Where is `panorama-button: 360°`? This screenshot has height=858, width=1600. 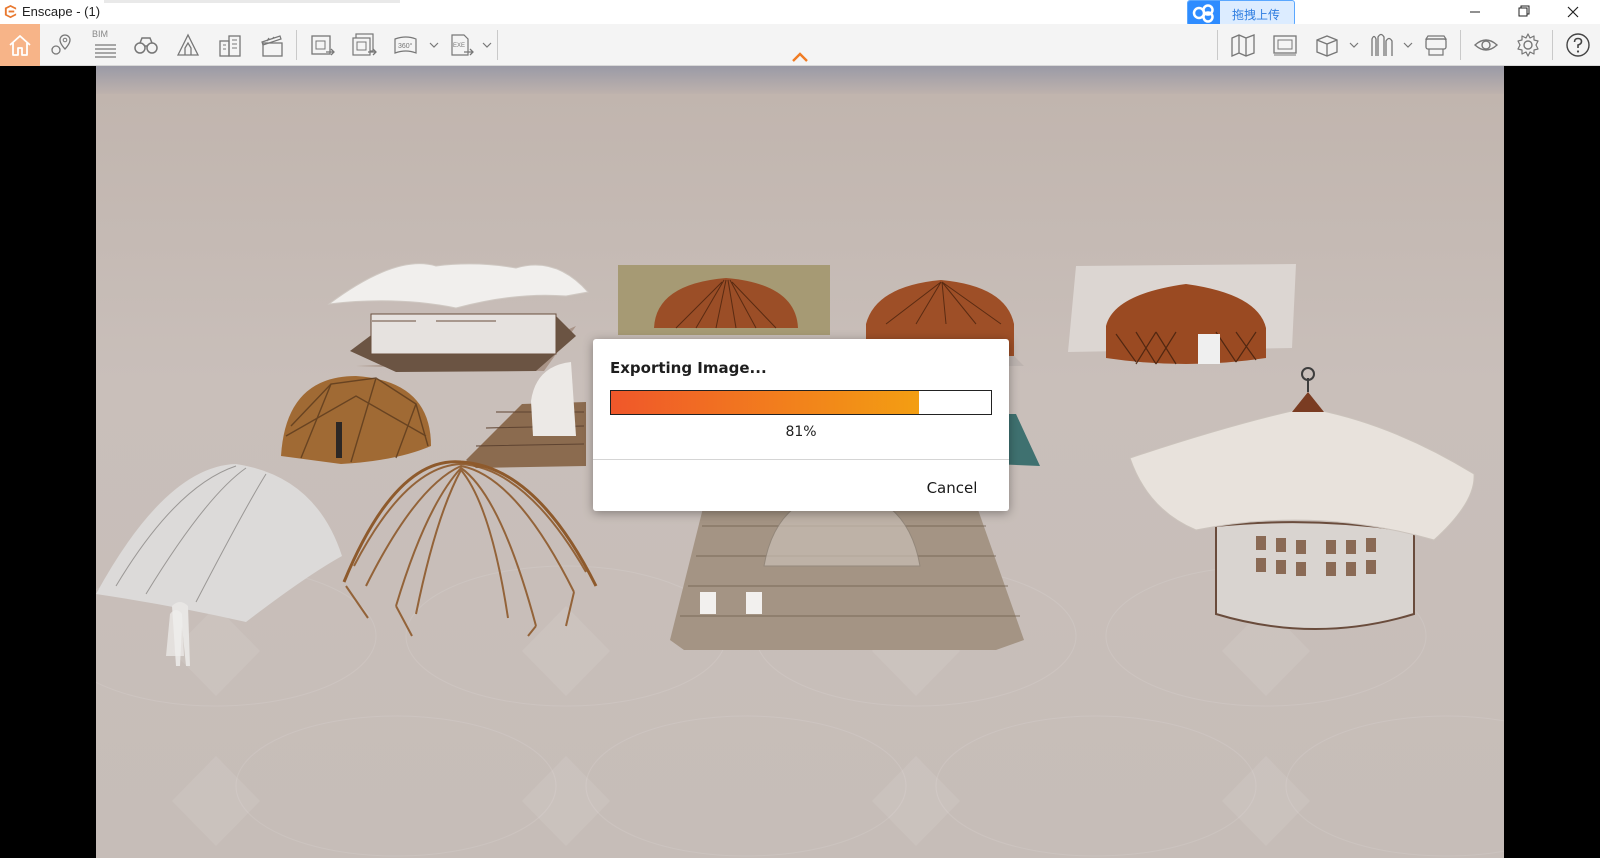
panorama-button: 360° is located at coordinates (406, 45).